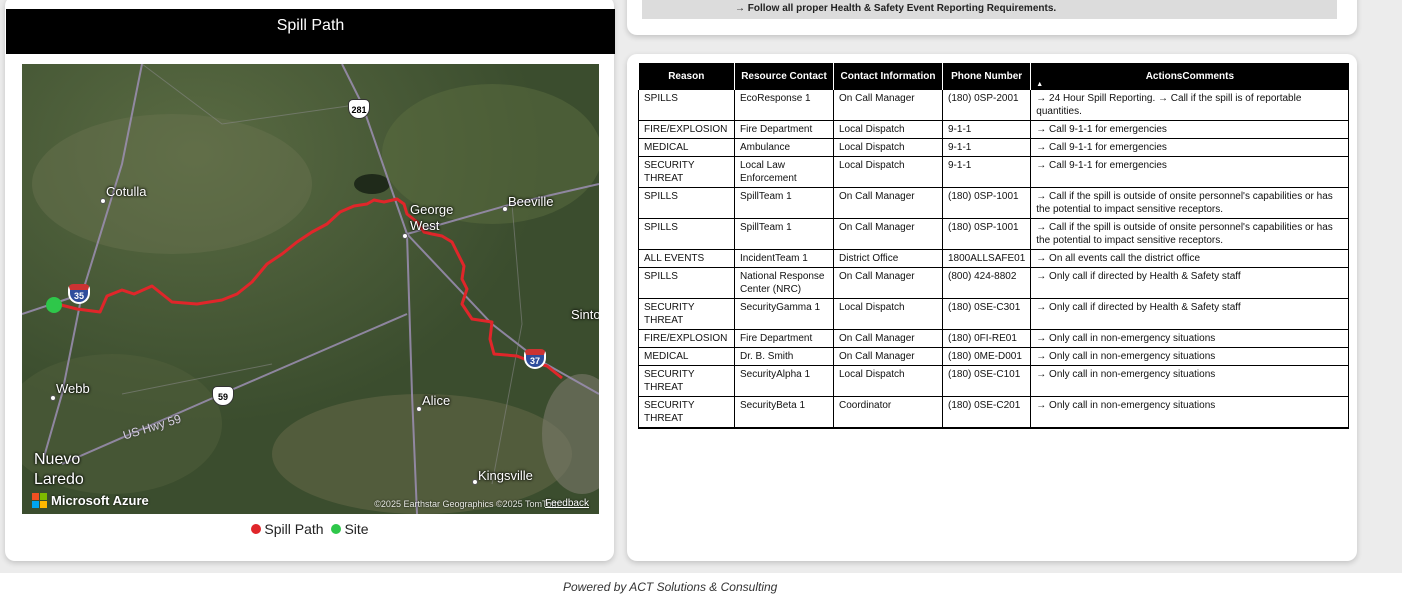  What do you see at coordinates (585, 314) in the screenshot?
I see `city-label-sinton: Sinto` at bounding box center [585, 314].